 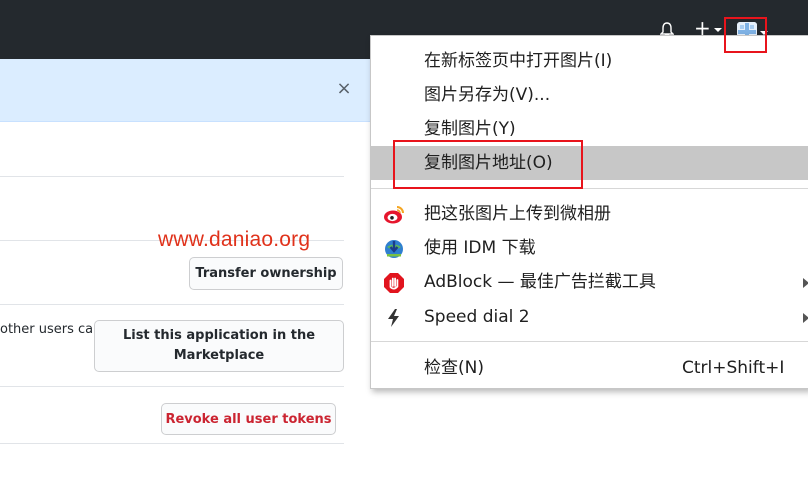 What do you see at coordinates (589, 341) in the screenshot?
I see `menu-separator` at bounding box center [589, 341].